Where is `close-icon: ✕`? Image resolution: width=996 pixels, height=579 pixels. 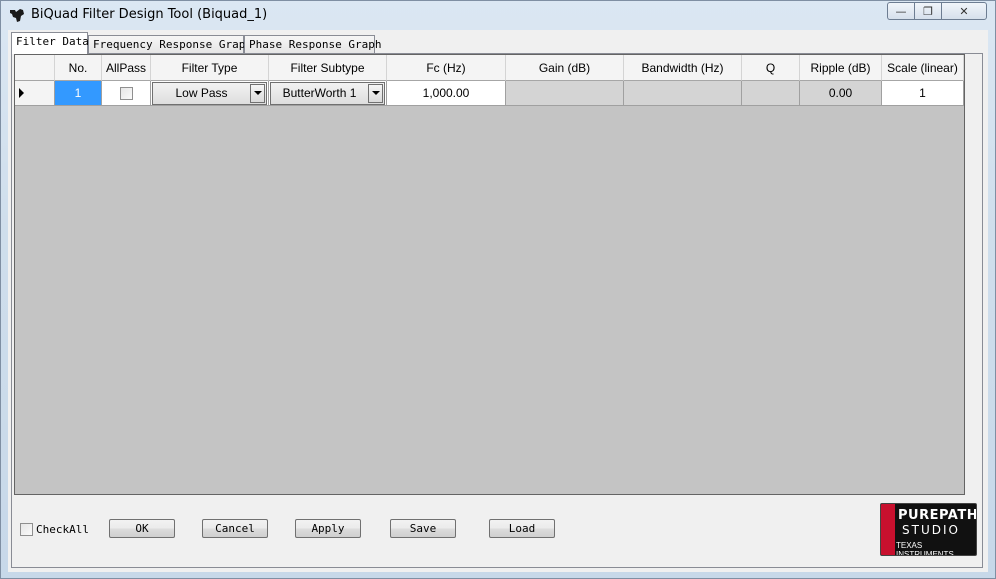
close-icon: ✕ is located at coordinates (964, 11).